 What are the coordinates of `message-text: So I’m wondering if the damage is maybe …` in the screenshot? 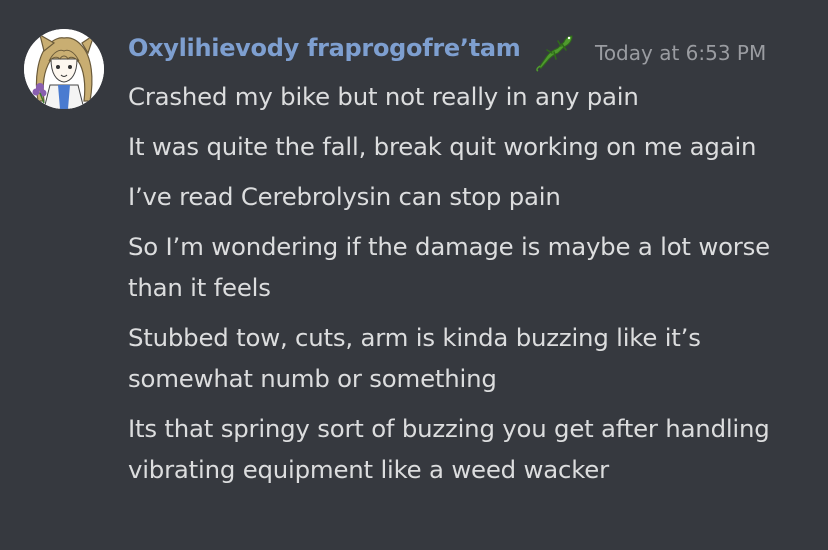 It's located at (449, 267).